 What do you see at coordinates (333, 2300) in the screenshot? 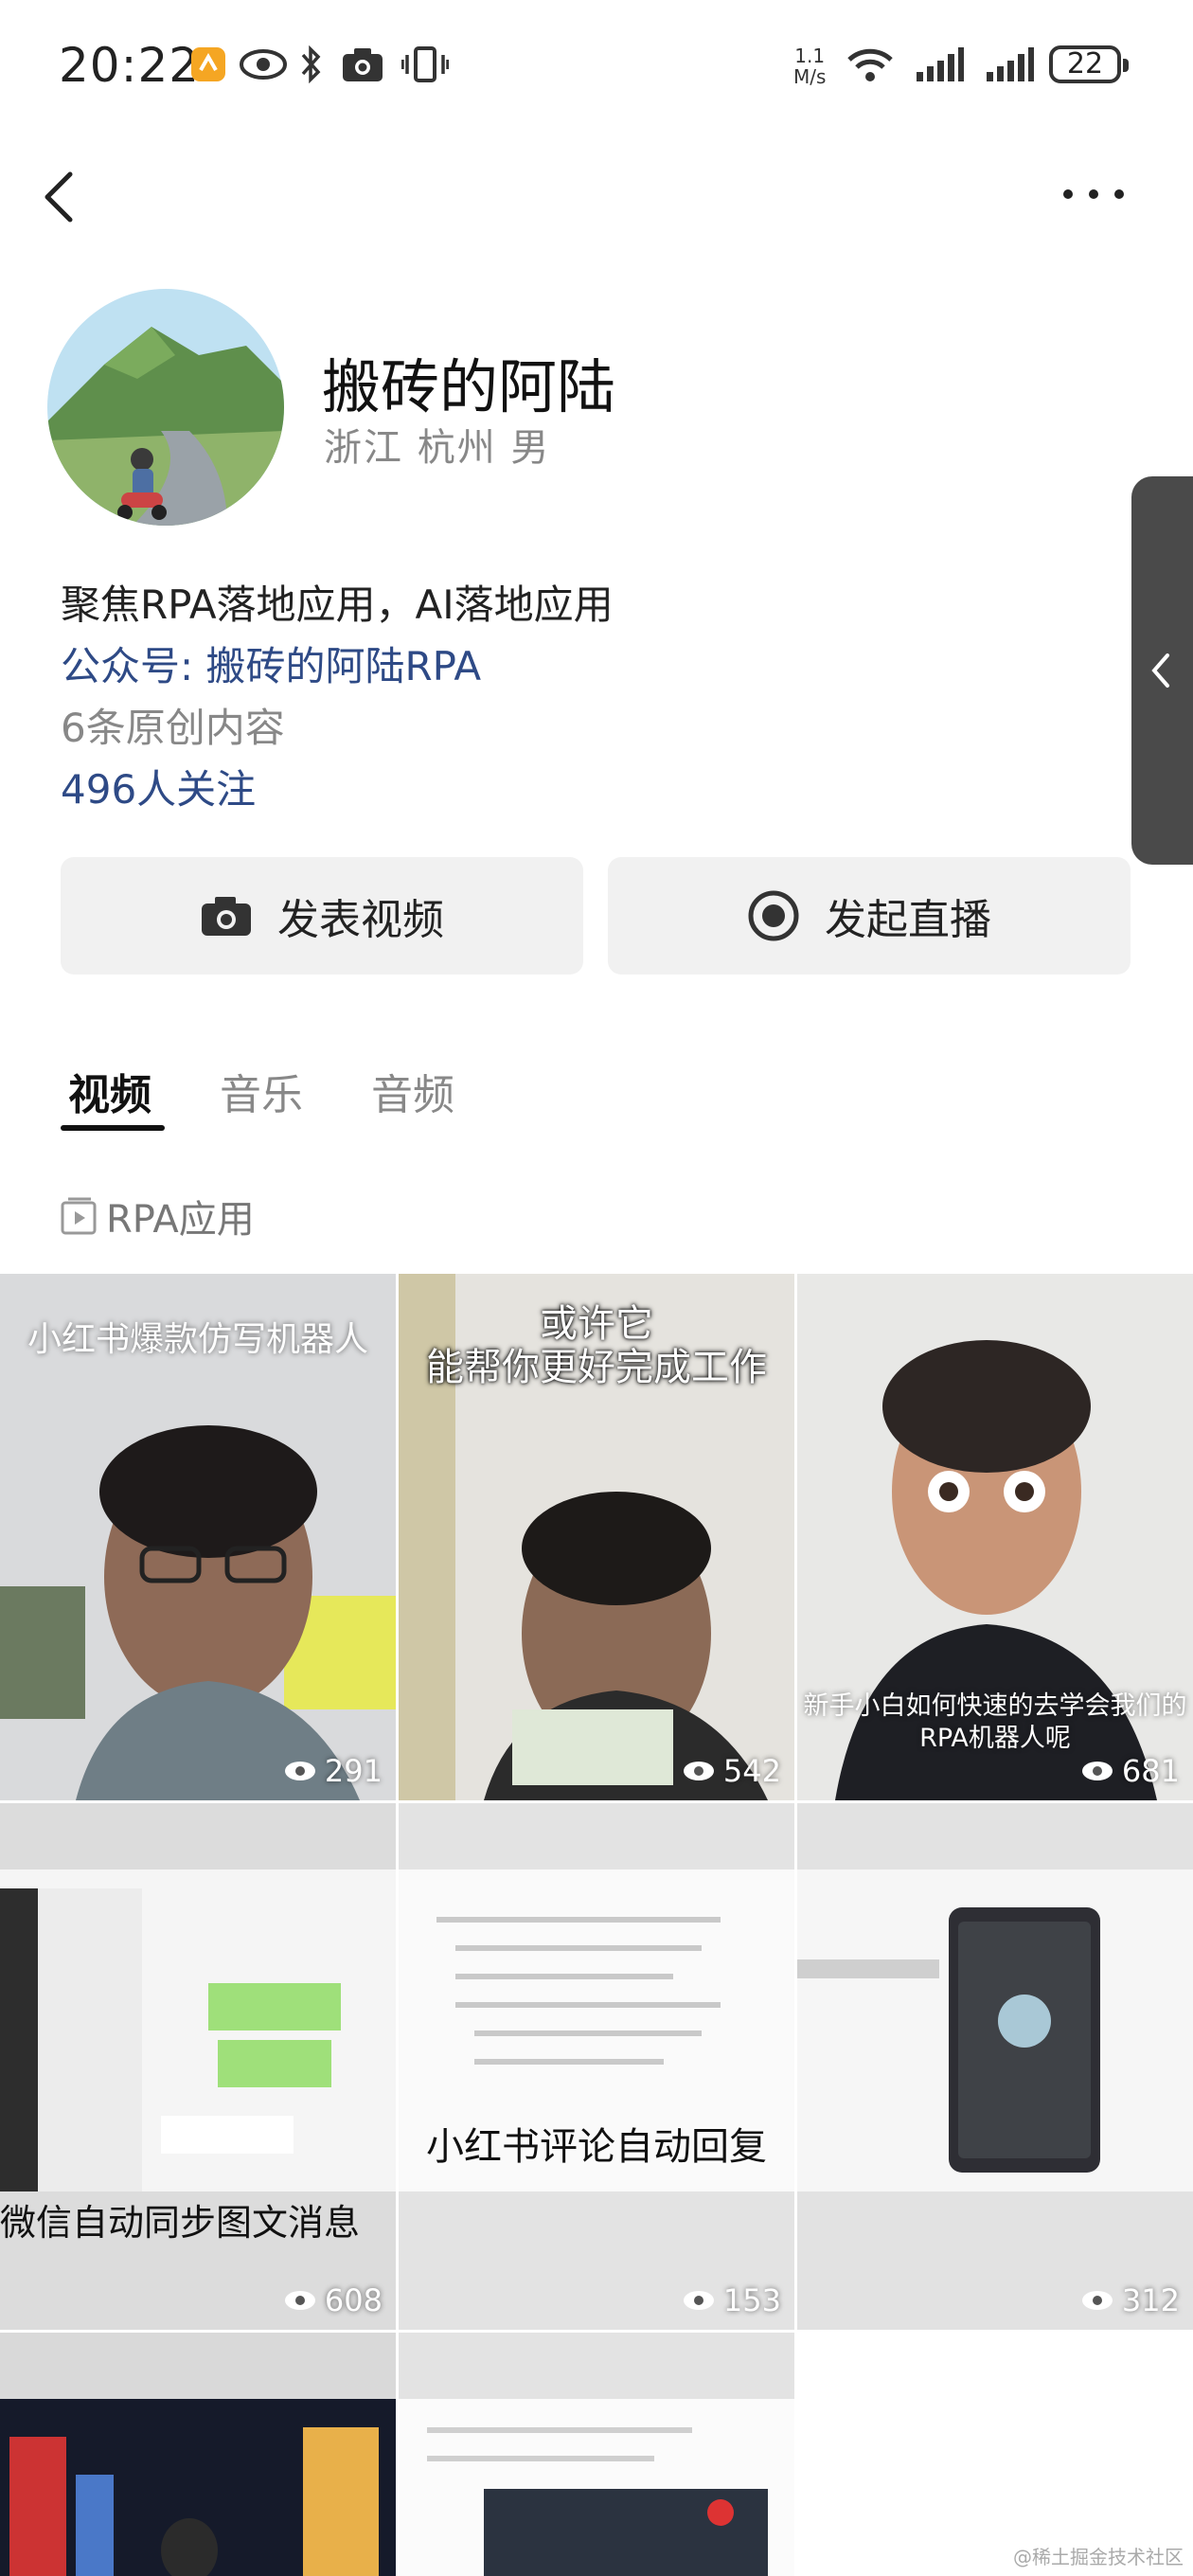
I see `view-count: 608` at bounding box center [333, 2300].